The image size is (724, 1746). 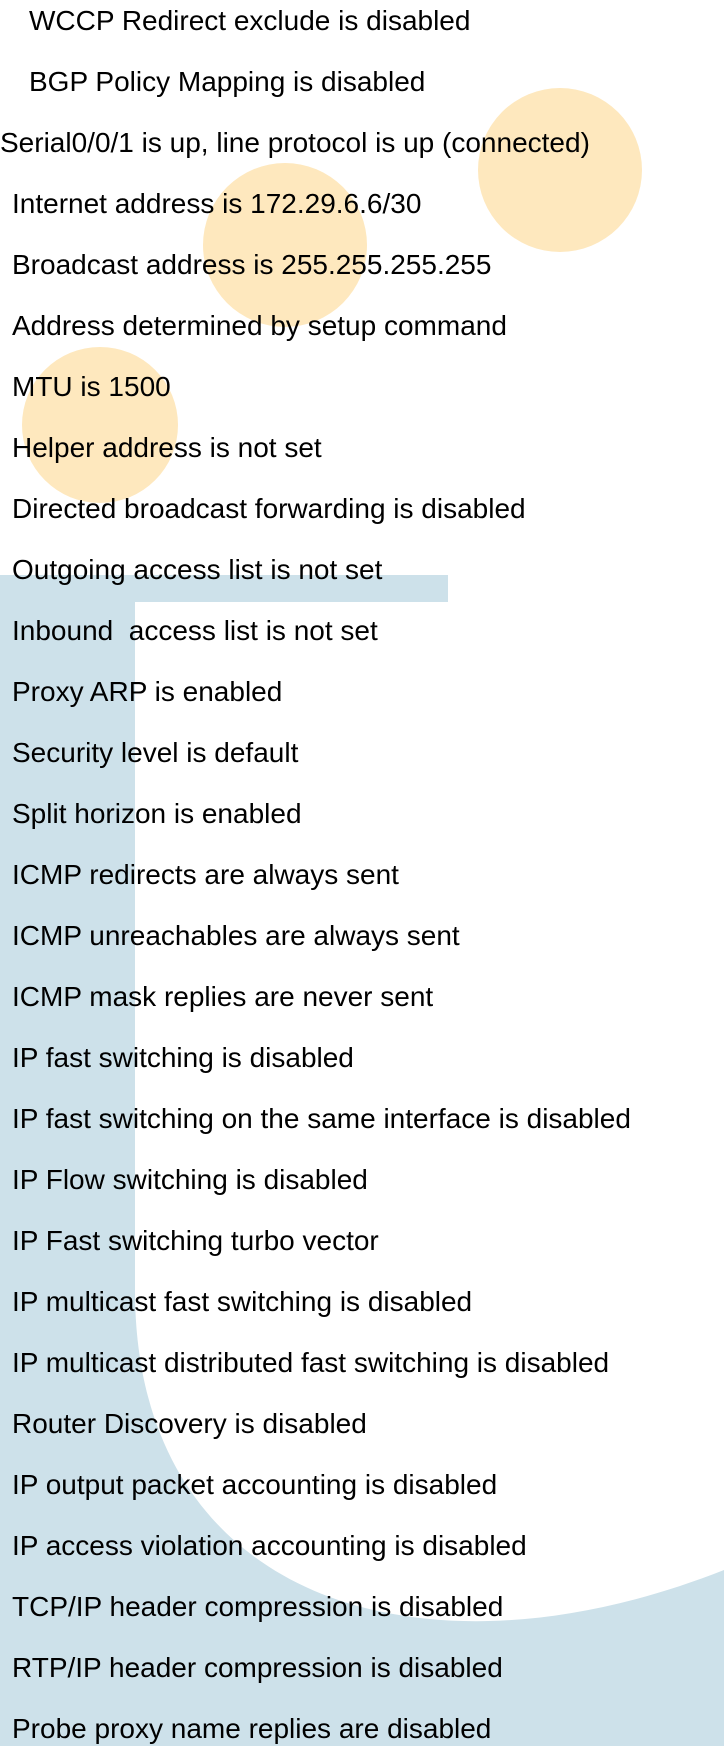 I want to click on output-line: RTP/IP header compression is disabled, so click(x=257, y=1667).